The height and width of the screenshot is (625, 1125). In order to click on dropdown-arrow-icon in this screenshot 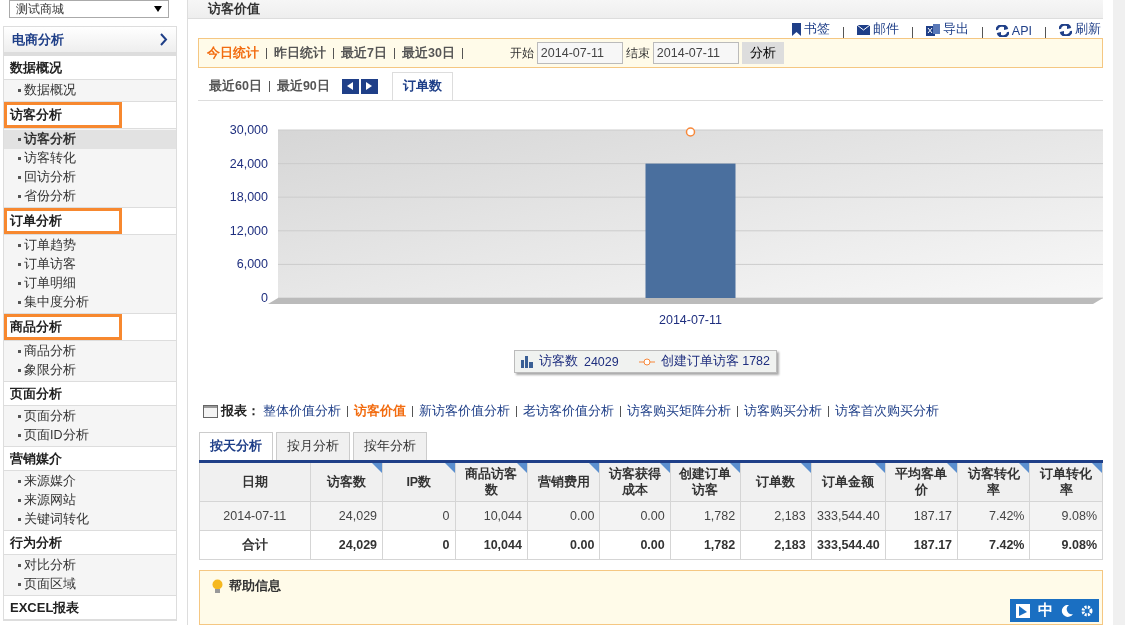, I will do `click(158, 9)`.